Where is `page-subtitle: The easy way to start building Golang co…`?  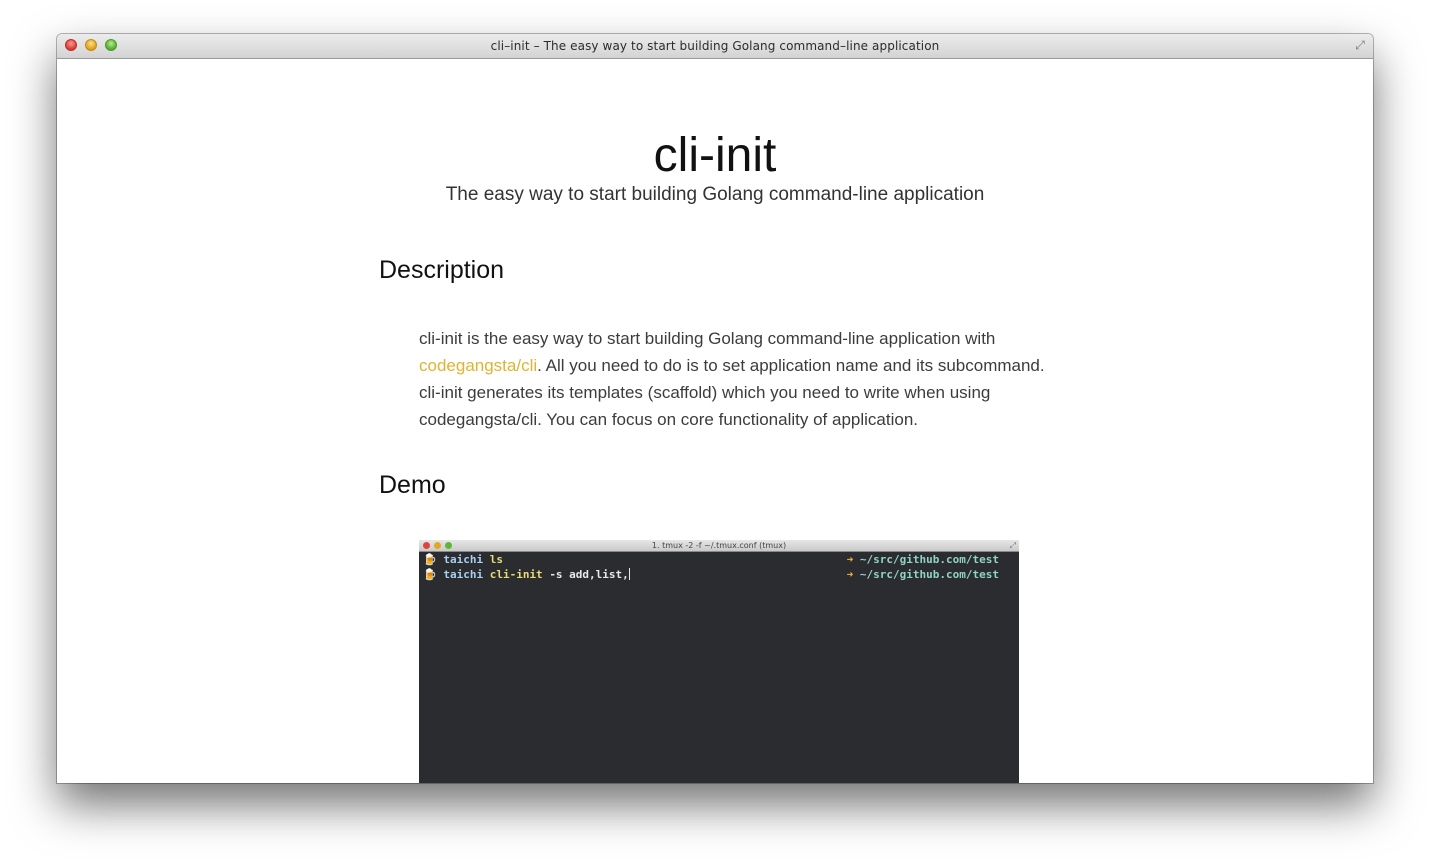
page-subtitle: The easy way to start building Golang co… is located at coordinates (715, 194).